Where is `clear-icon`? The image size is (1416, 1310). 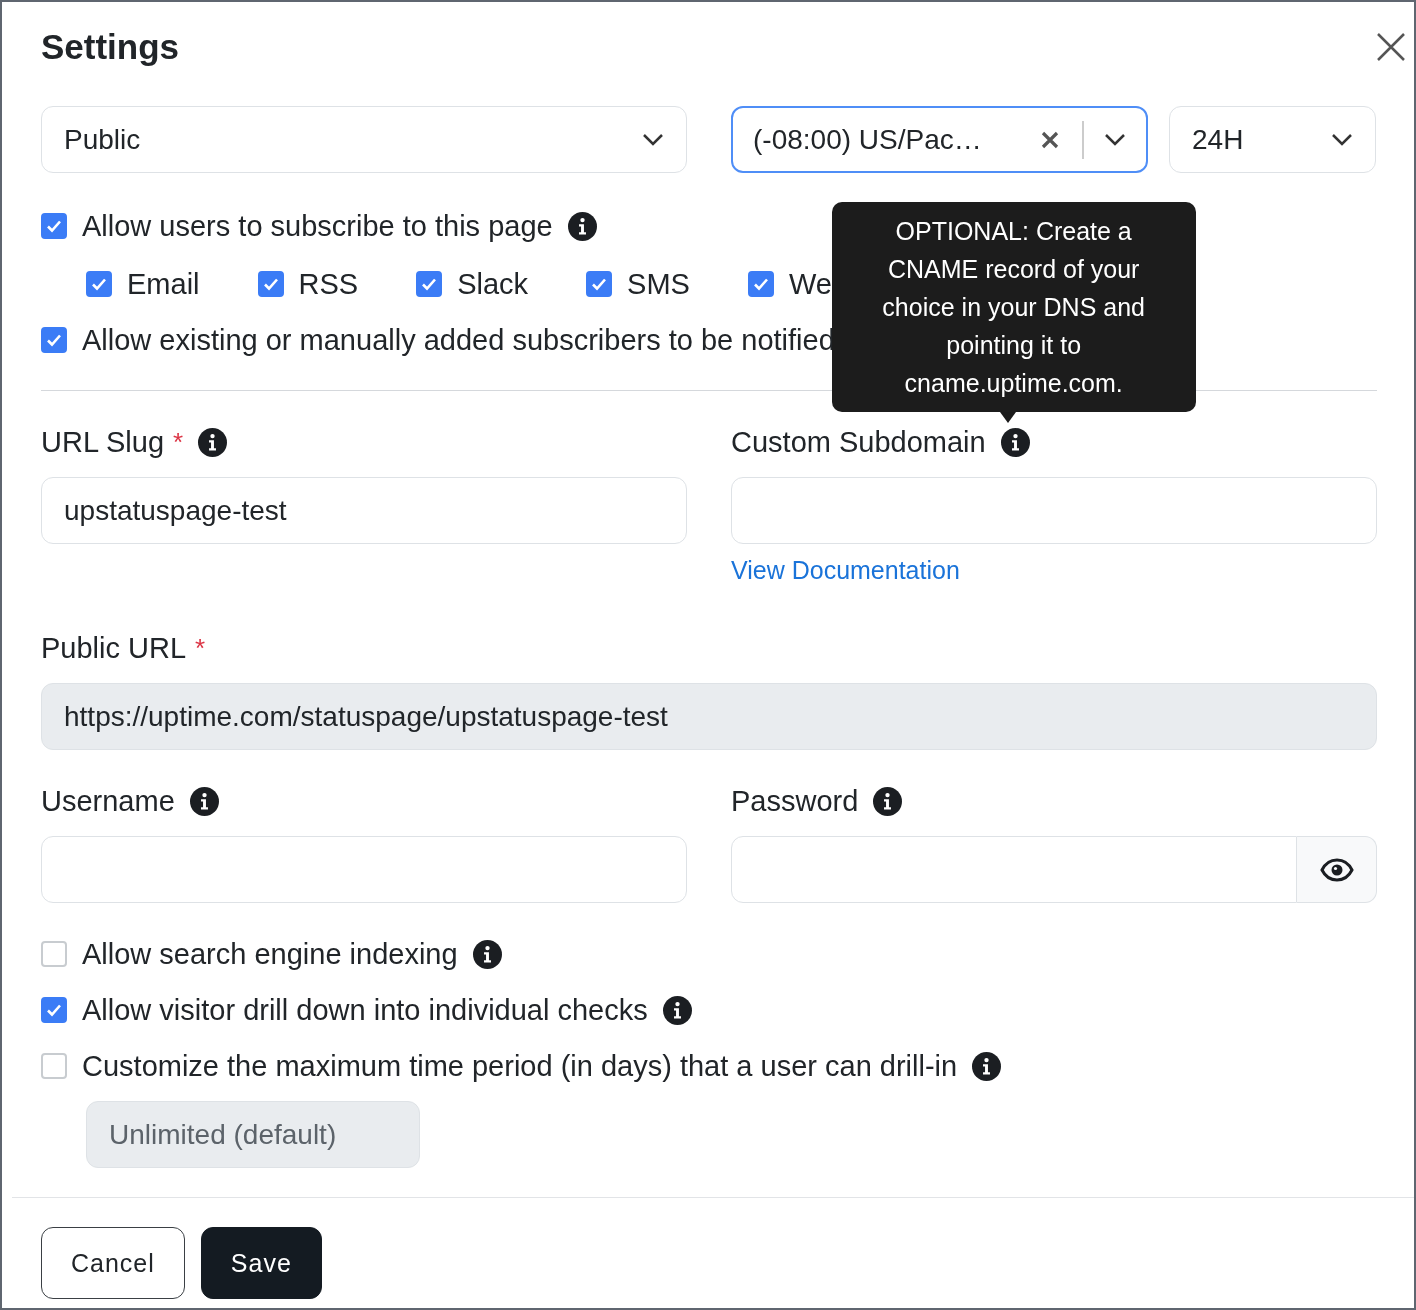
clear-icon is located at coordinates (1050, 139).